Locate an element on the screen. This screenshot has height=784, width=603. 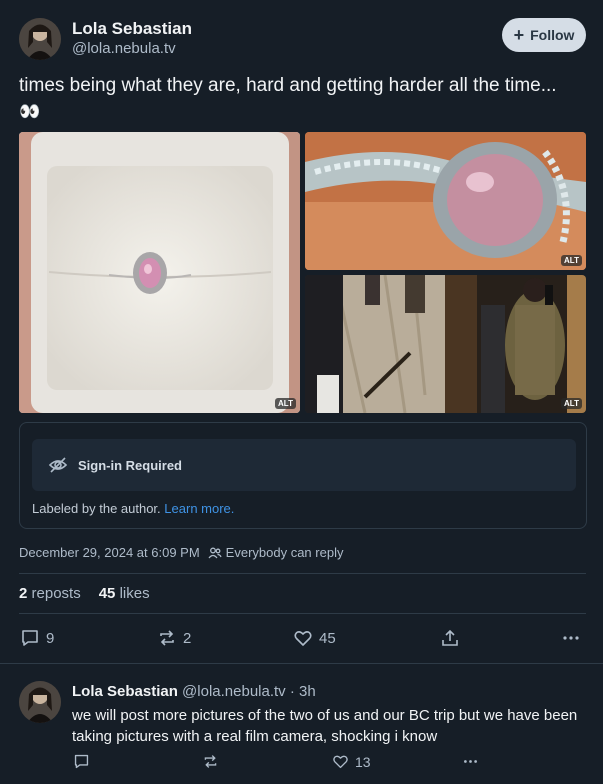
likes-label: likes is located at coordinates (134, 593).